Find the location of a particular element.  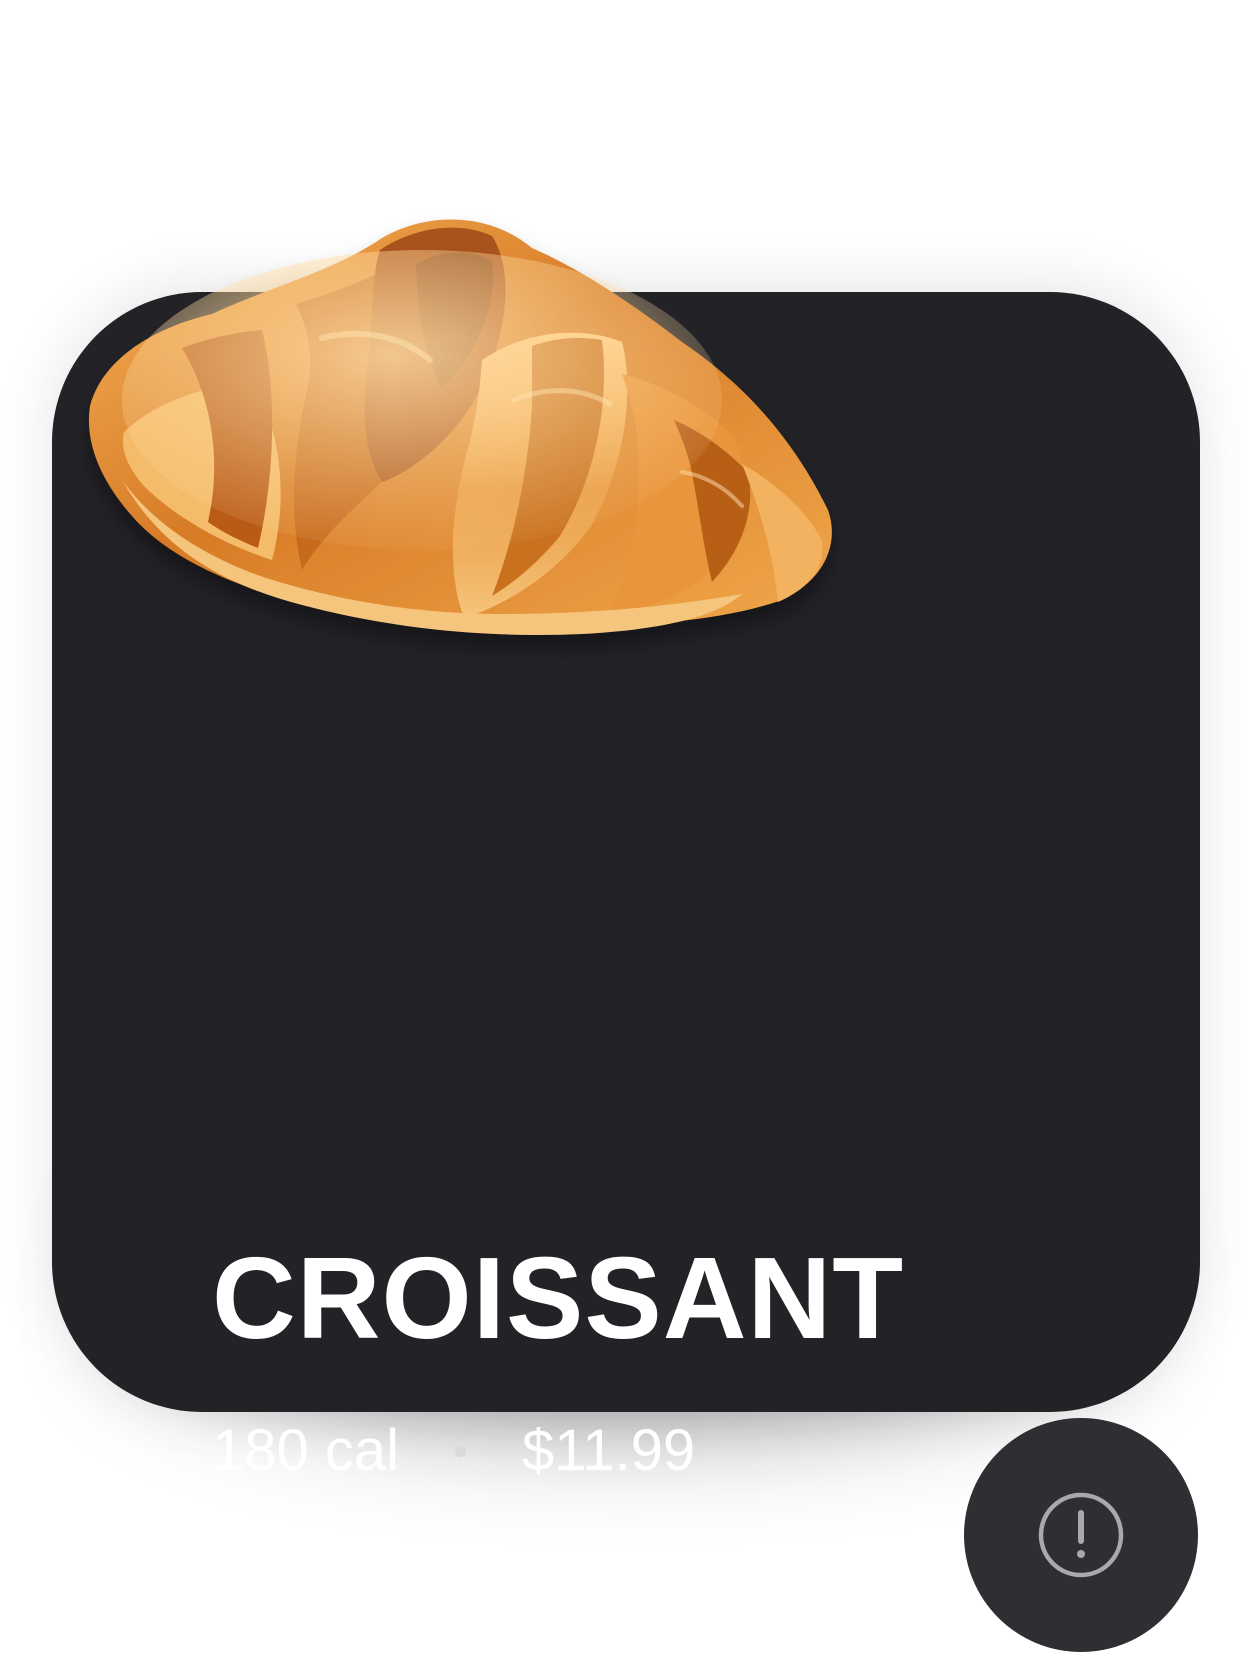

separator-dot is located at coordinates (461, 1451).